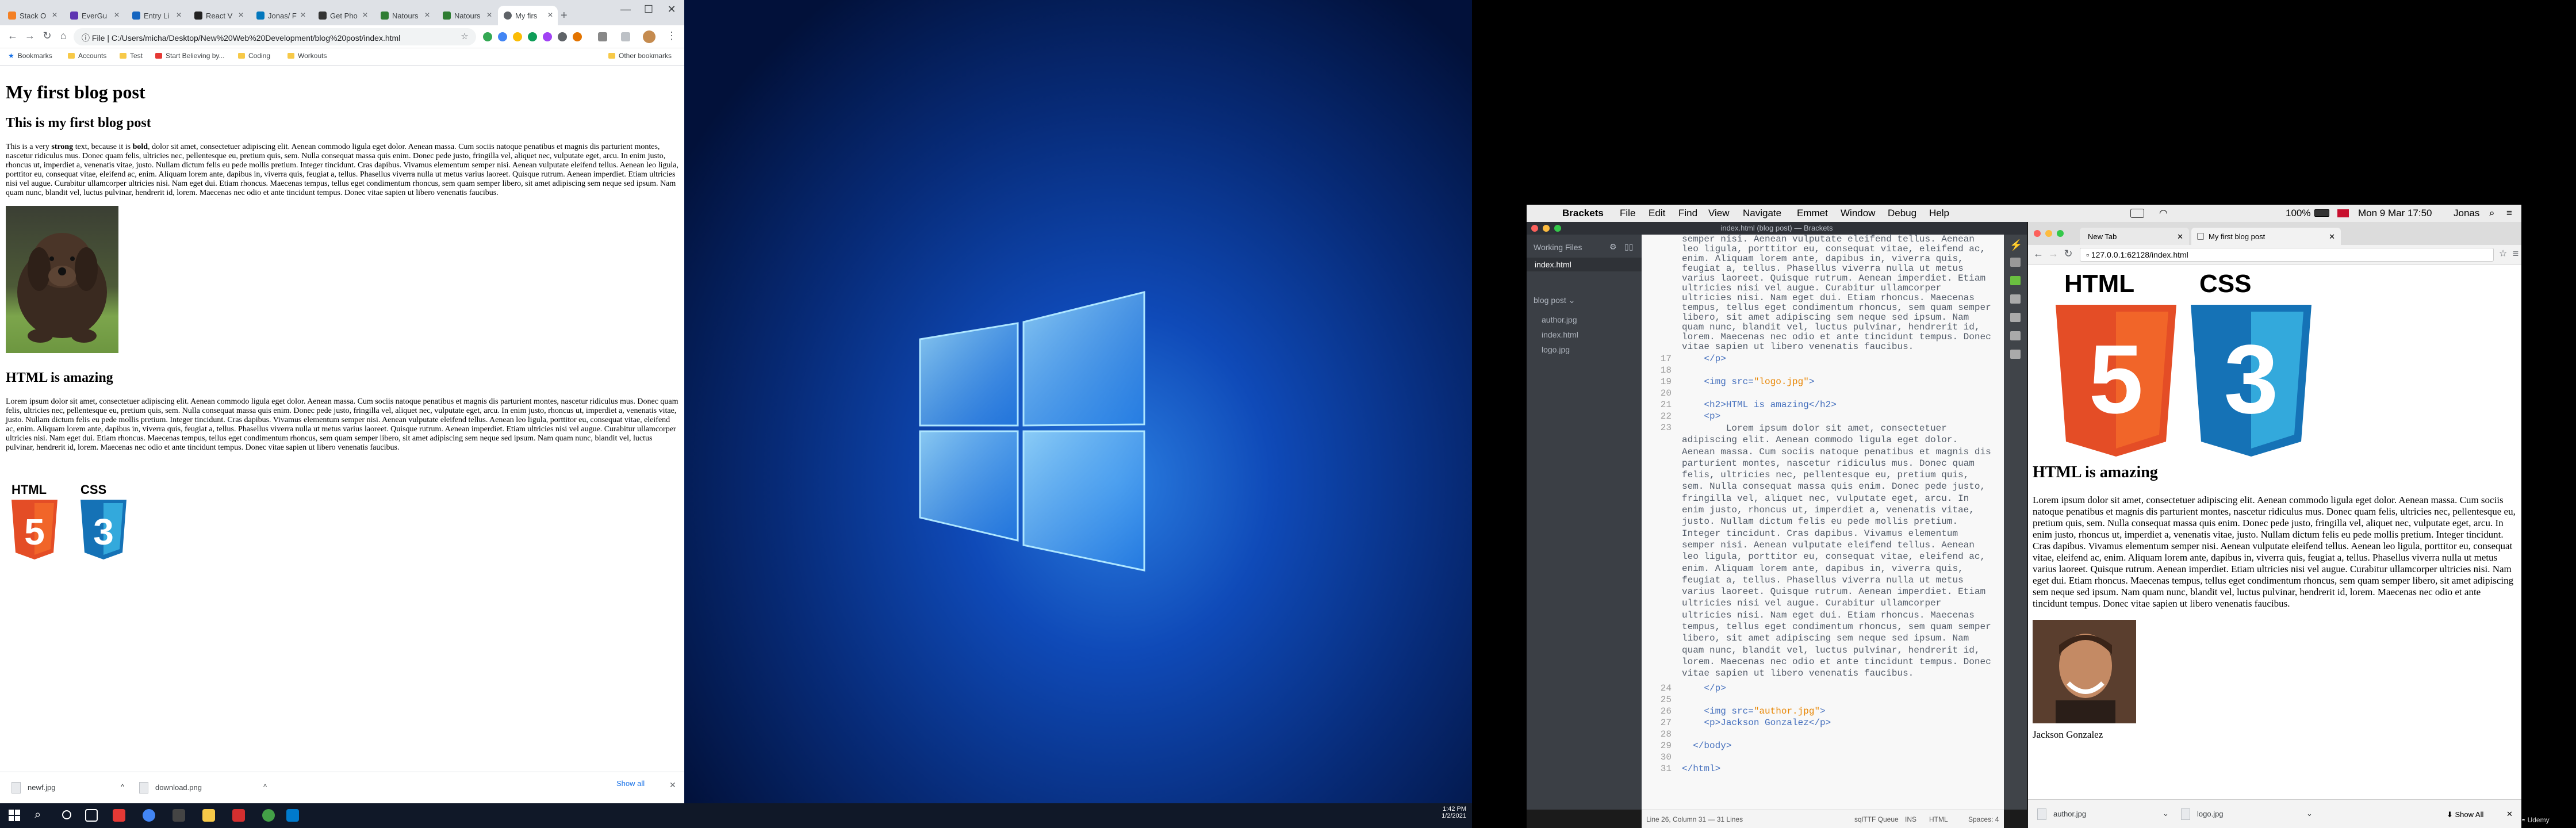  I want to click on tag-icon, so click(2015, 317).